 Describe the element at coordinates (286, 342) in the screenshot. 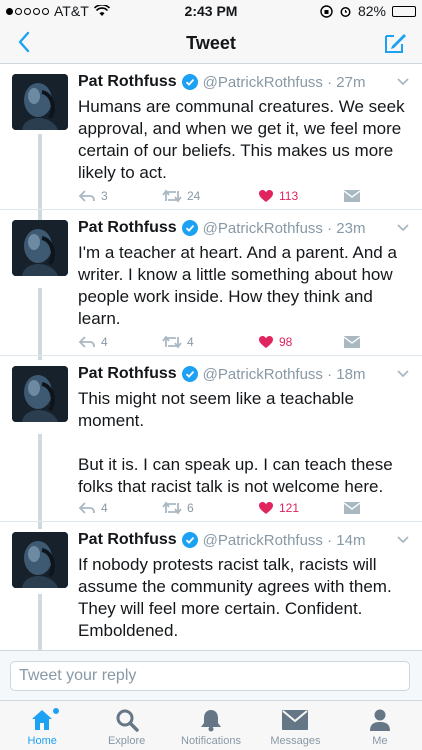

I see `like-count: 98` at that location.